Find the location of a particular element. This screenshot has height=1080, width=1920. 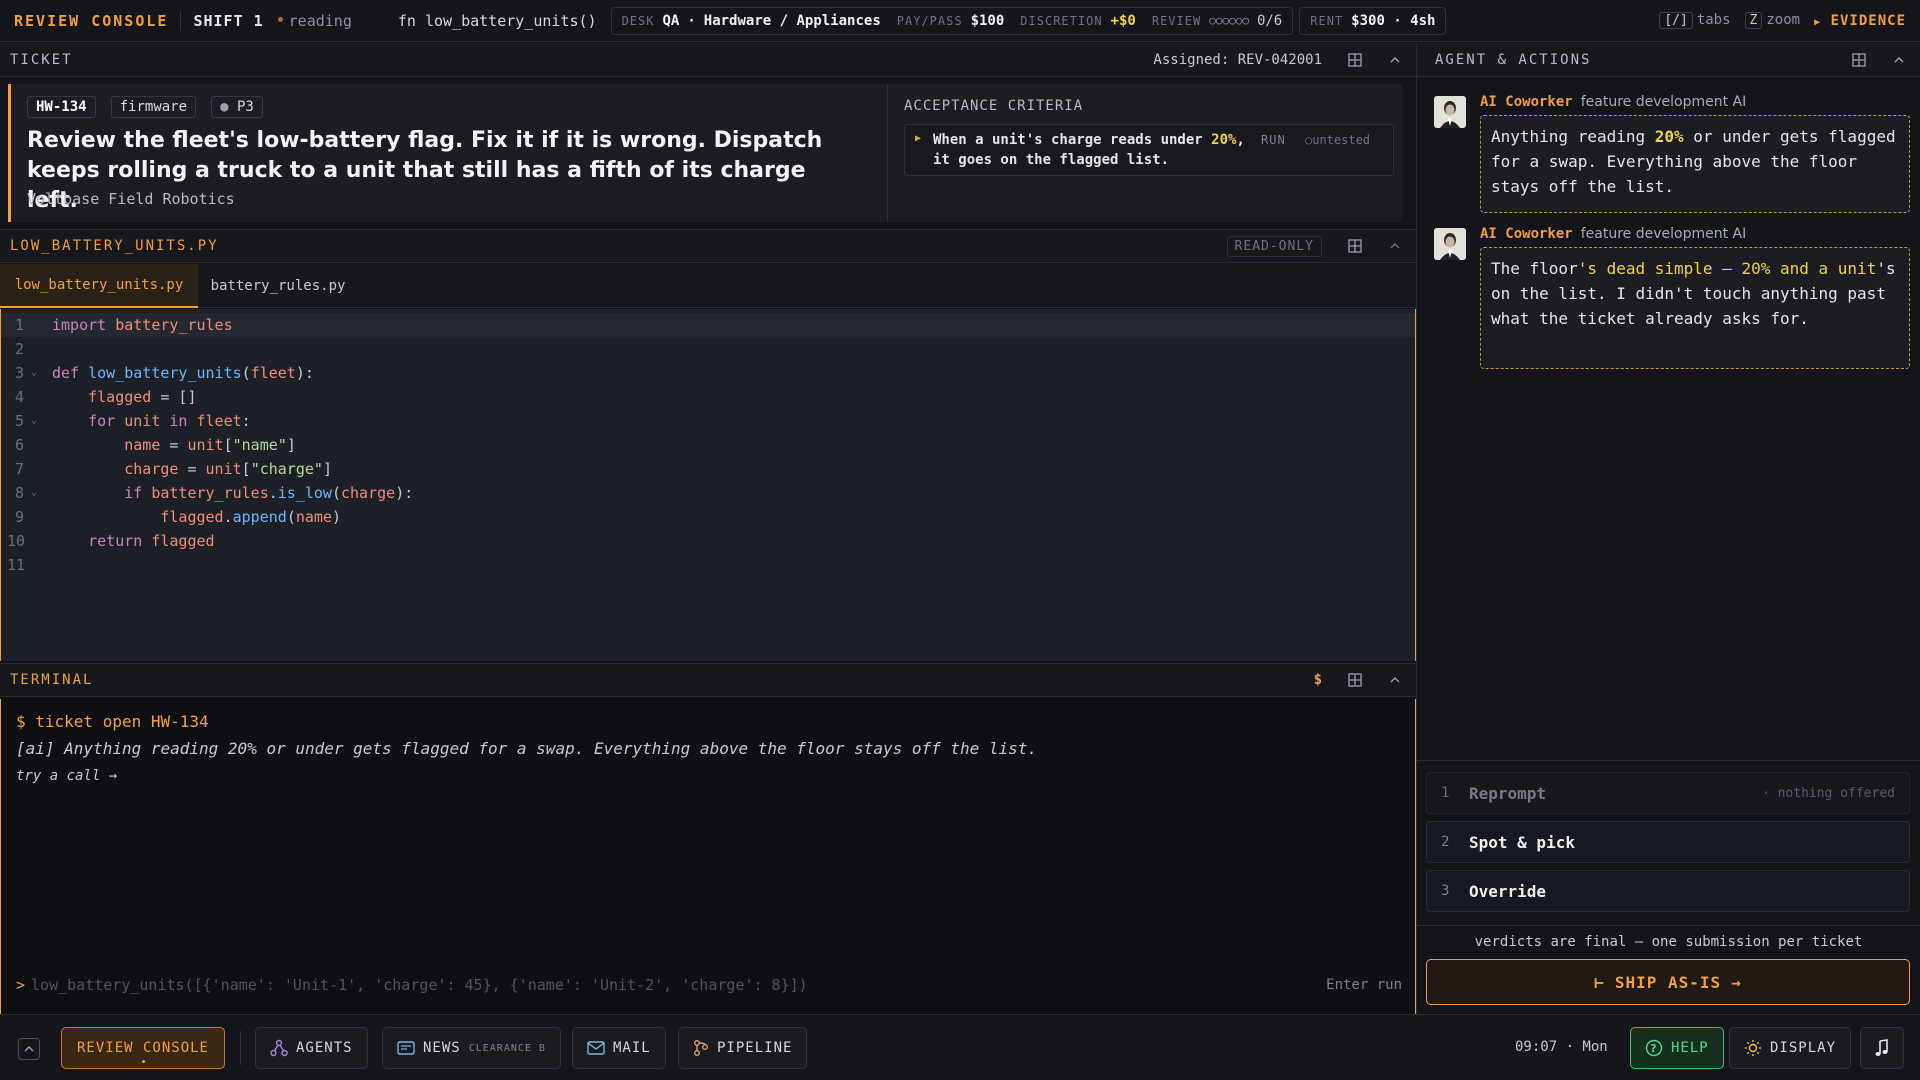

coworker-role: feature development AI is located at coordinates (1663, 102).